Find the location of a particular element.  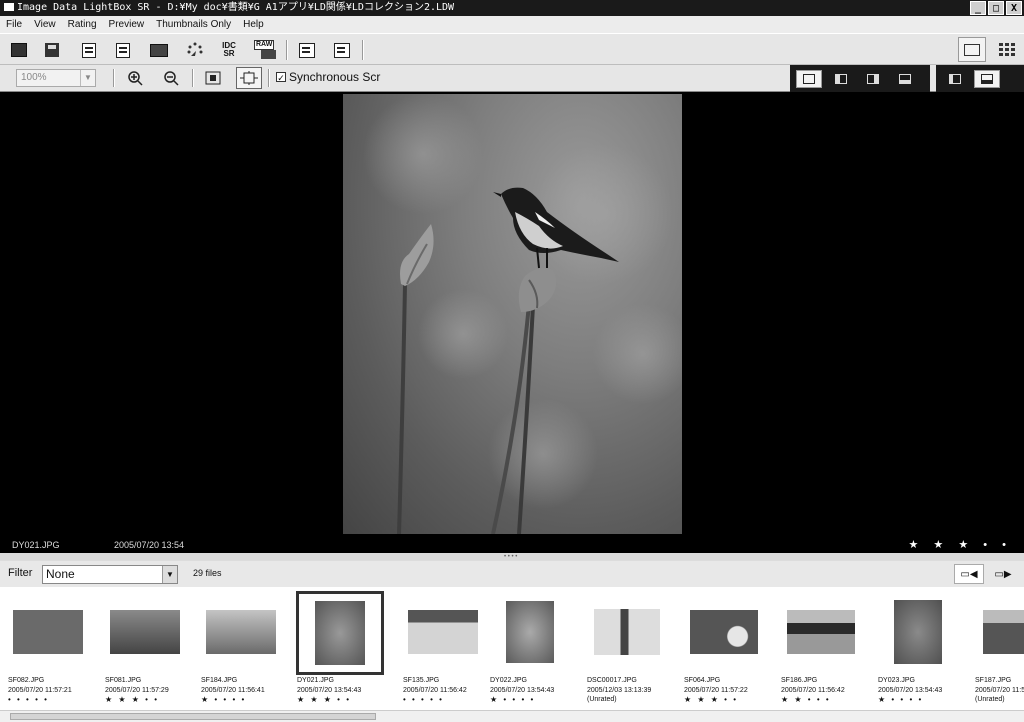

zoom-select: 100% ▼ is located at coordinates (56, 78).